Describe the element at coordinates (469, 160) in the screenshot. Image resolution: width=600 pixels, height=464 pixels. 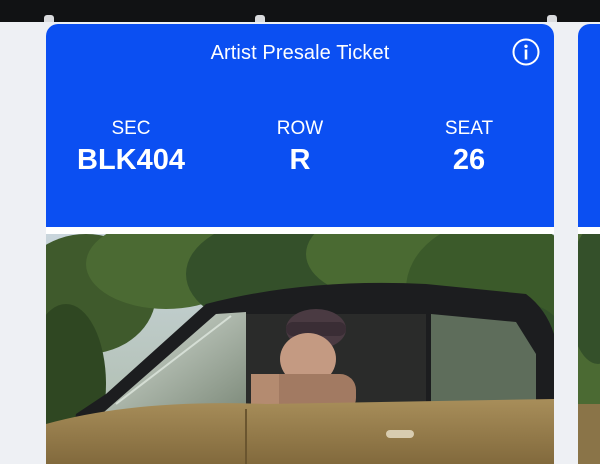
I see `seat-value: 26` at that location.